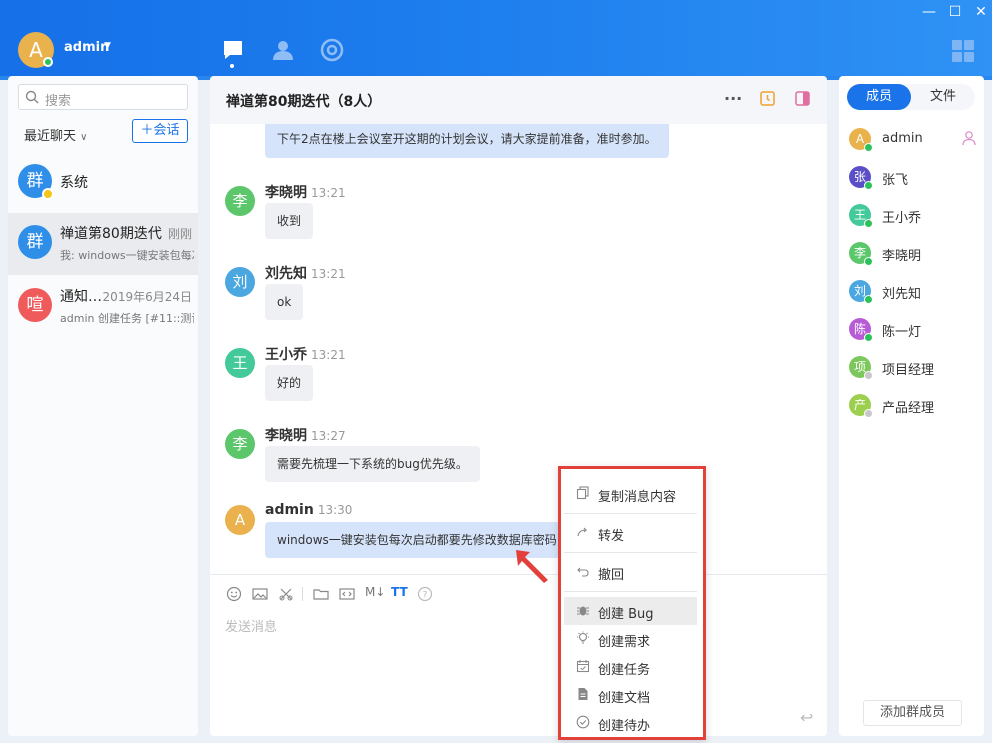  I want to click on menu-item-label: 复制消息内容, so click(637, 497).